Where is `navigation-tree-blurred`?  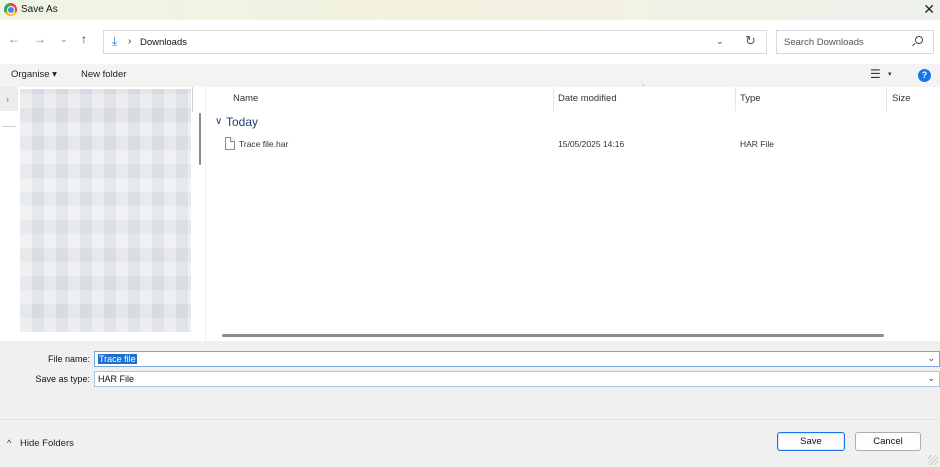 navigation-tree-blurred is located at coordinates (105, 210).